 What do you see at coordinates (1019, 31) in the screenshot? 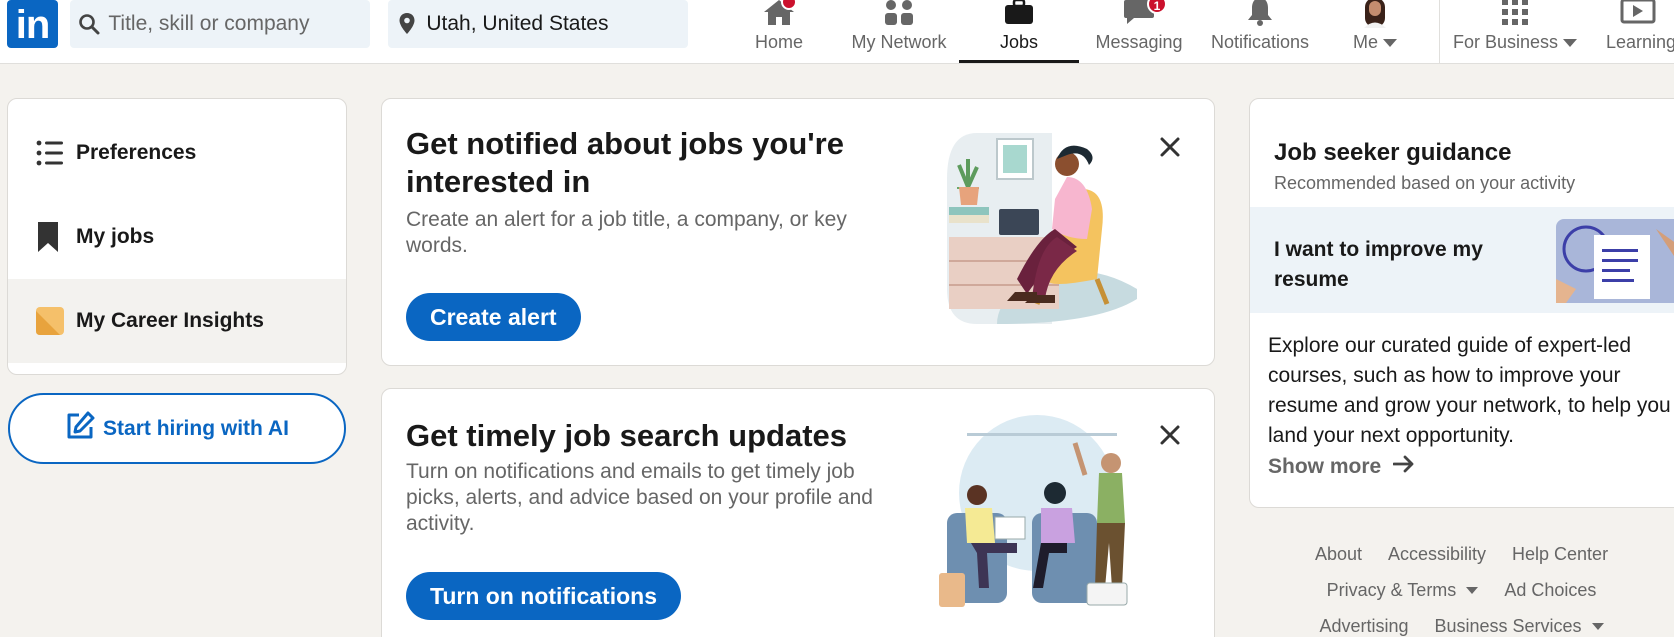
I see `nav-jobs: Jobs` at bounding box center [1019, 31].